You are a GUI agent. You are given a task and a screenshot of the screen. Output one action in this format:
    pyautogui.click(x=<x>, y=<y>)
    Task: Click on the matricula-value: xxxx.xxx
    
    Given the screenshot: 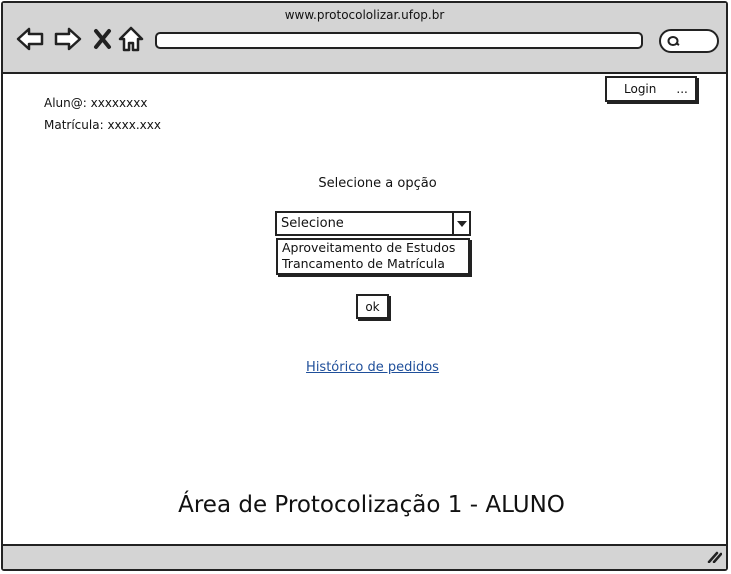 What is the action you would take?
    pyautogui.click(x=134, y=125)
    